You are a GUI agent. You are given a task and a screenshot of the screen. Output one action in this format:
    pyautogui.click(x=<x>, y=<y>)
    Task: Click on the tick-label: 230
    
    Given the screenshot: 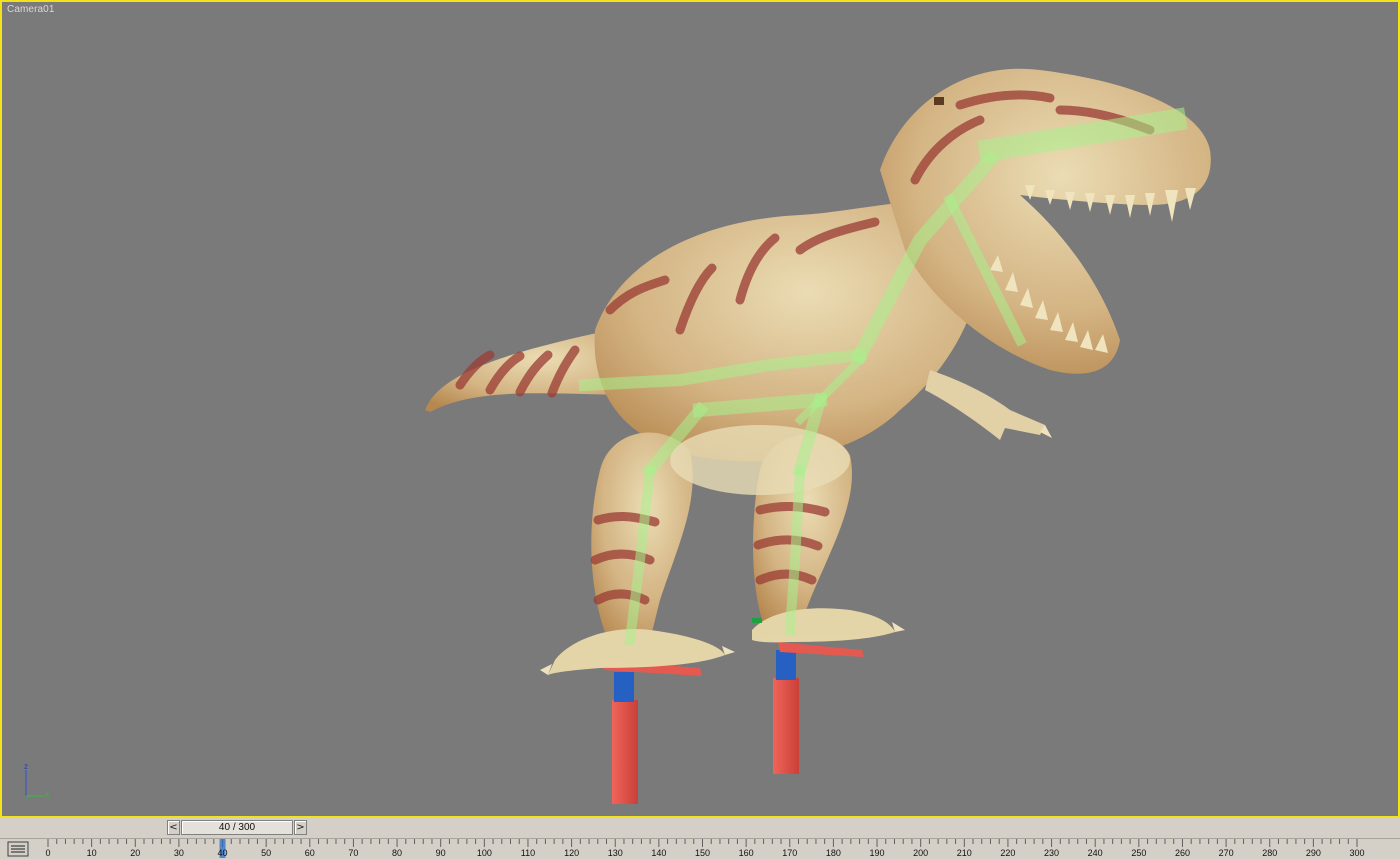 What is the action you would take?
    pyautogui.click(x=1052, y=853)
    